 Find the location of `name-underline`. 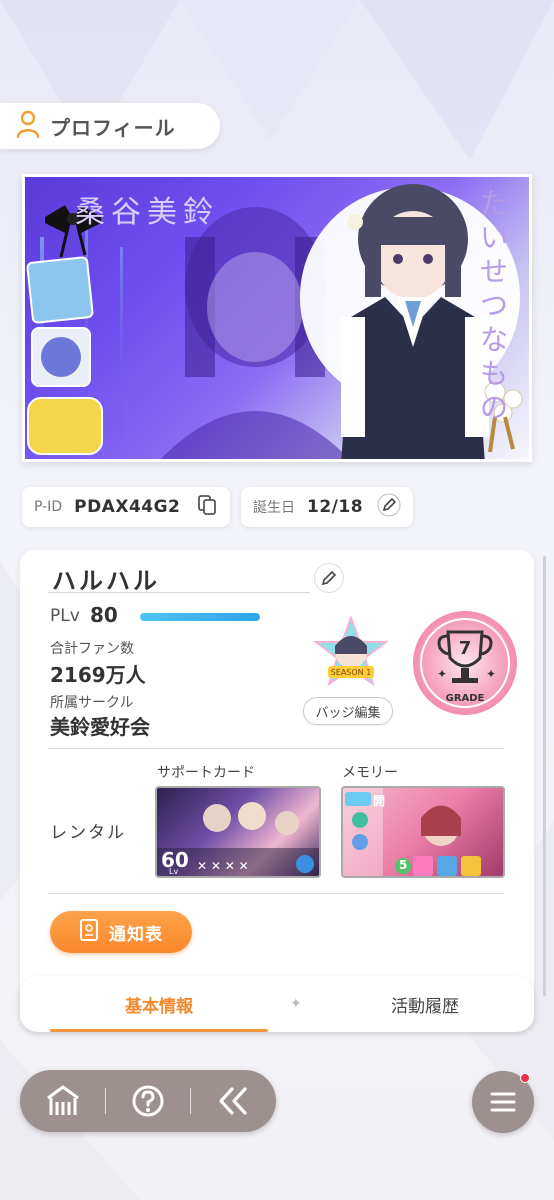

name-underline is located at coordinates (179, 592).